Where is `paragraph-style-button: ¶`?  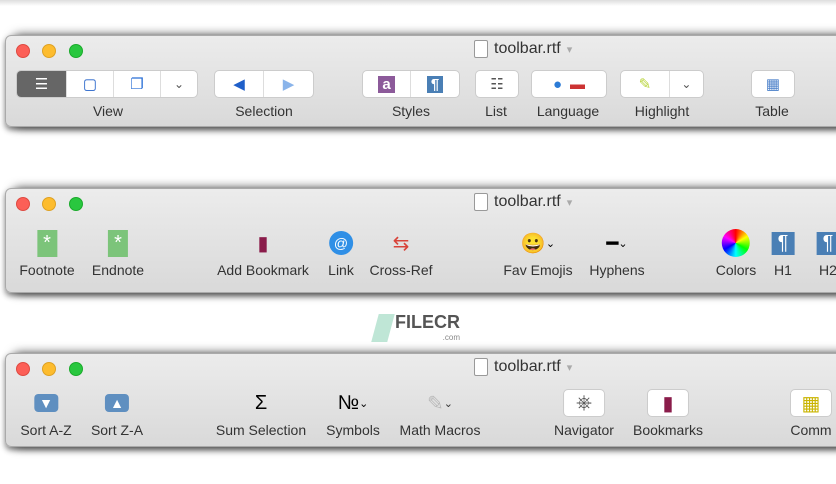
paragraph-style-button: ¶ is located at coordinates (435, 84).